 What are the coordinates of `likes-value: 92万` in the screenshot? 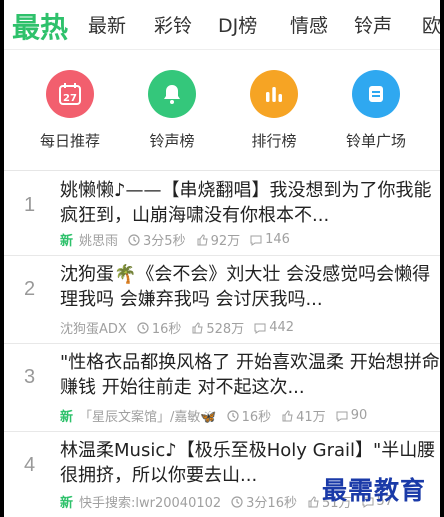 It's located at (225, 241).